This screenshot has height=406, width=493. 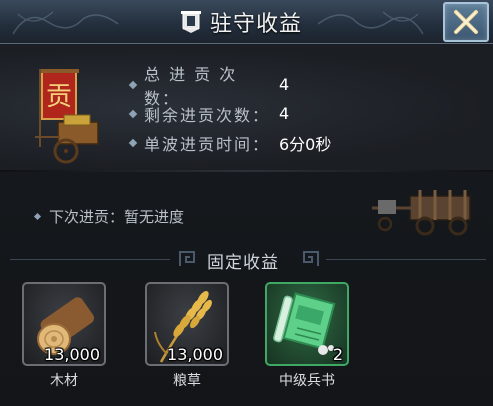 I want to click on close-x-icon, so click(x=466, y=22).